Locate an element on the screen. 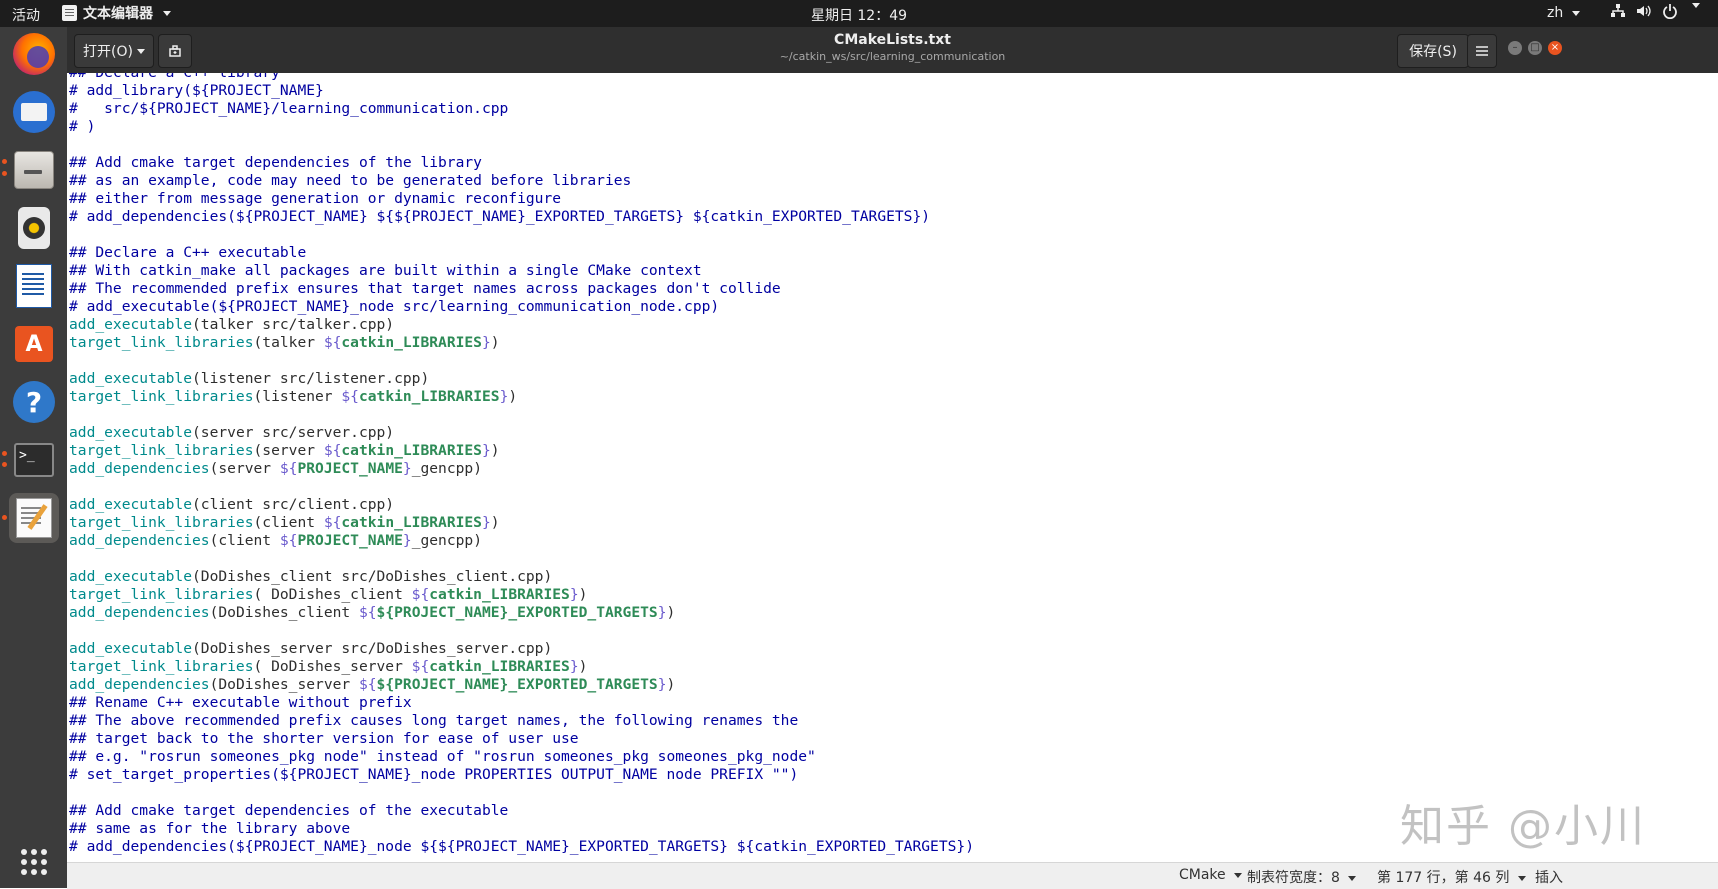 The height and width of the screenshot is (889, 1718). activities-button: 活动 is located at coordinates (26, 15).